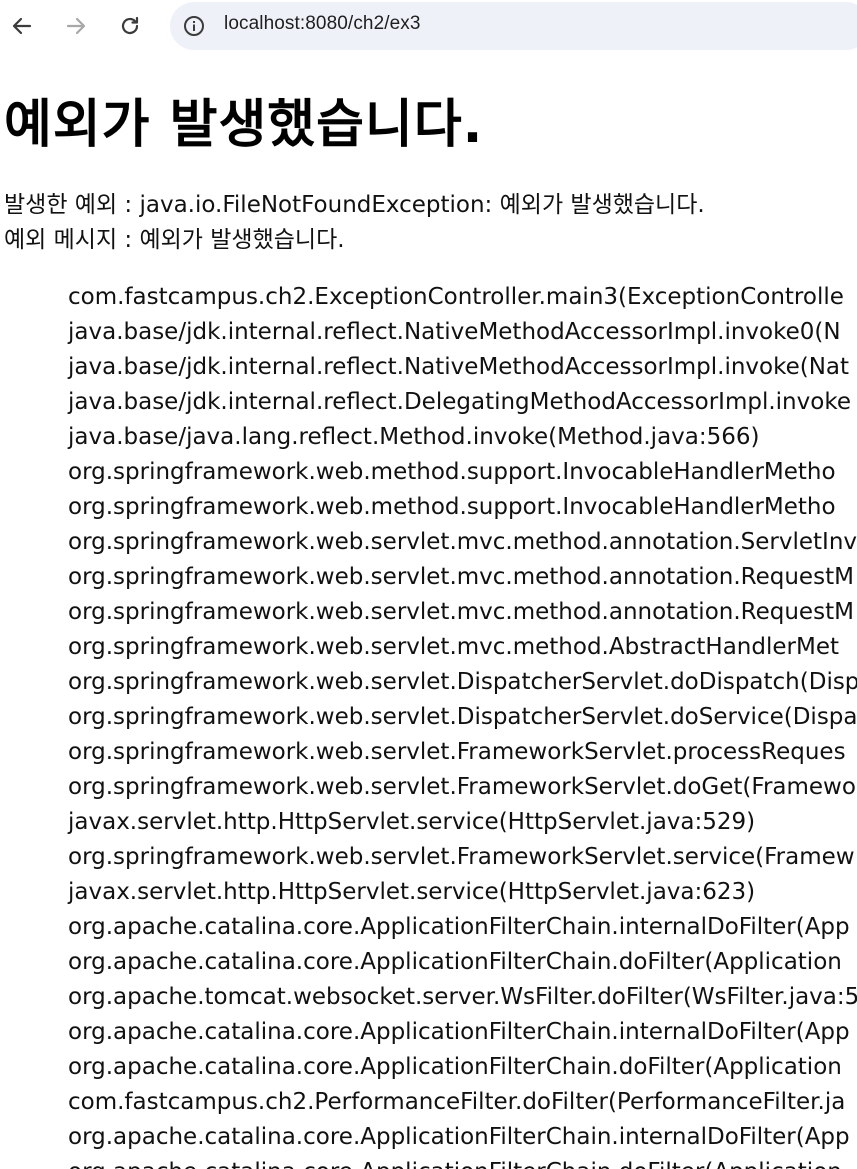 The height and width of the screenshot is (1169, 857). I want to click on browser-toolbar: localhost:8080/ch2/ex3, so click(428, 26).